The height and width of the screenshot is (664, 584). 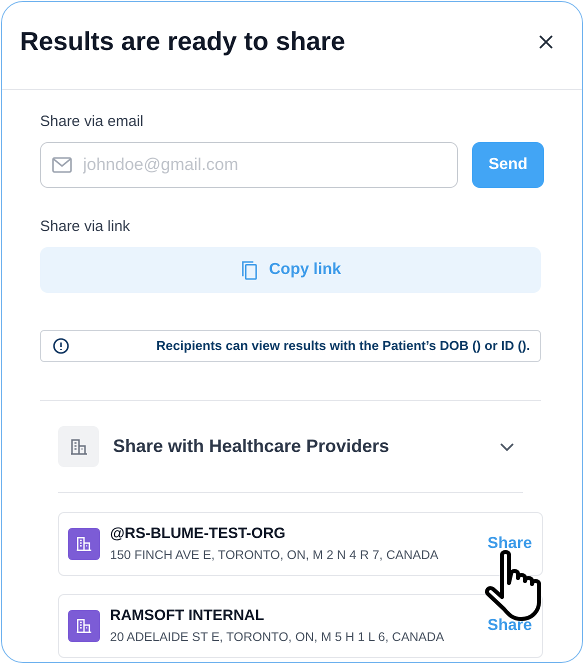 I want to click on field-label: Share via link, so click(x=86, y=226).